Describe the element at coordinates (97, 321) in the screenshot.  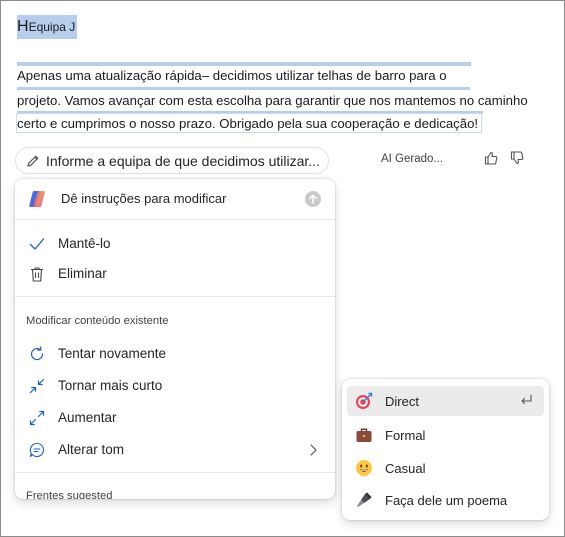
I see `modify-section-label: Modificar conteúdo existente` at that location.